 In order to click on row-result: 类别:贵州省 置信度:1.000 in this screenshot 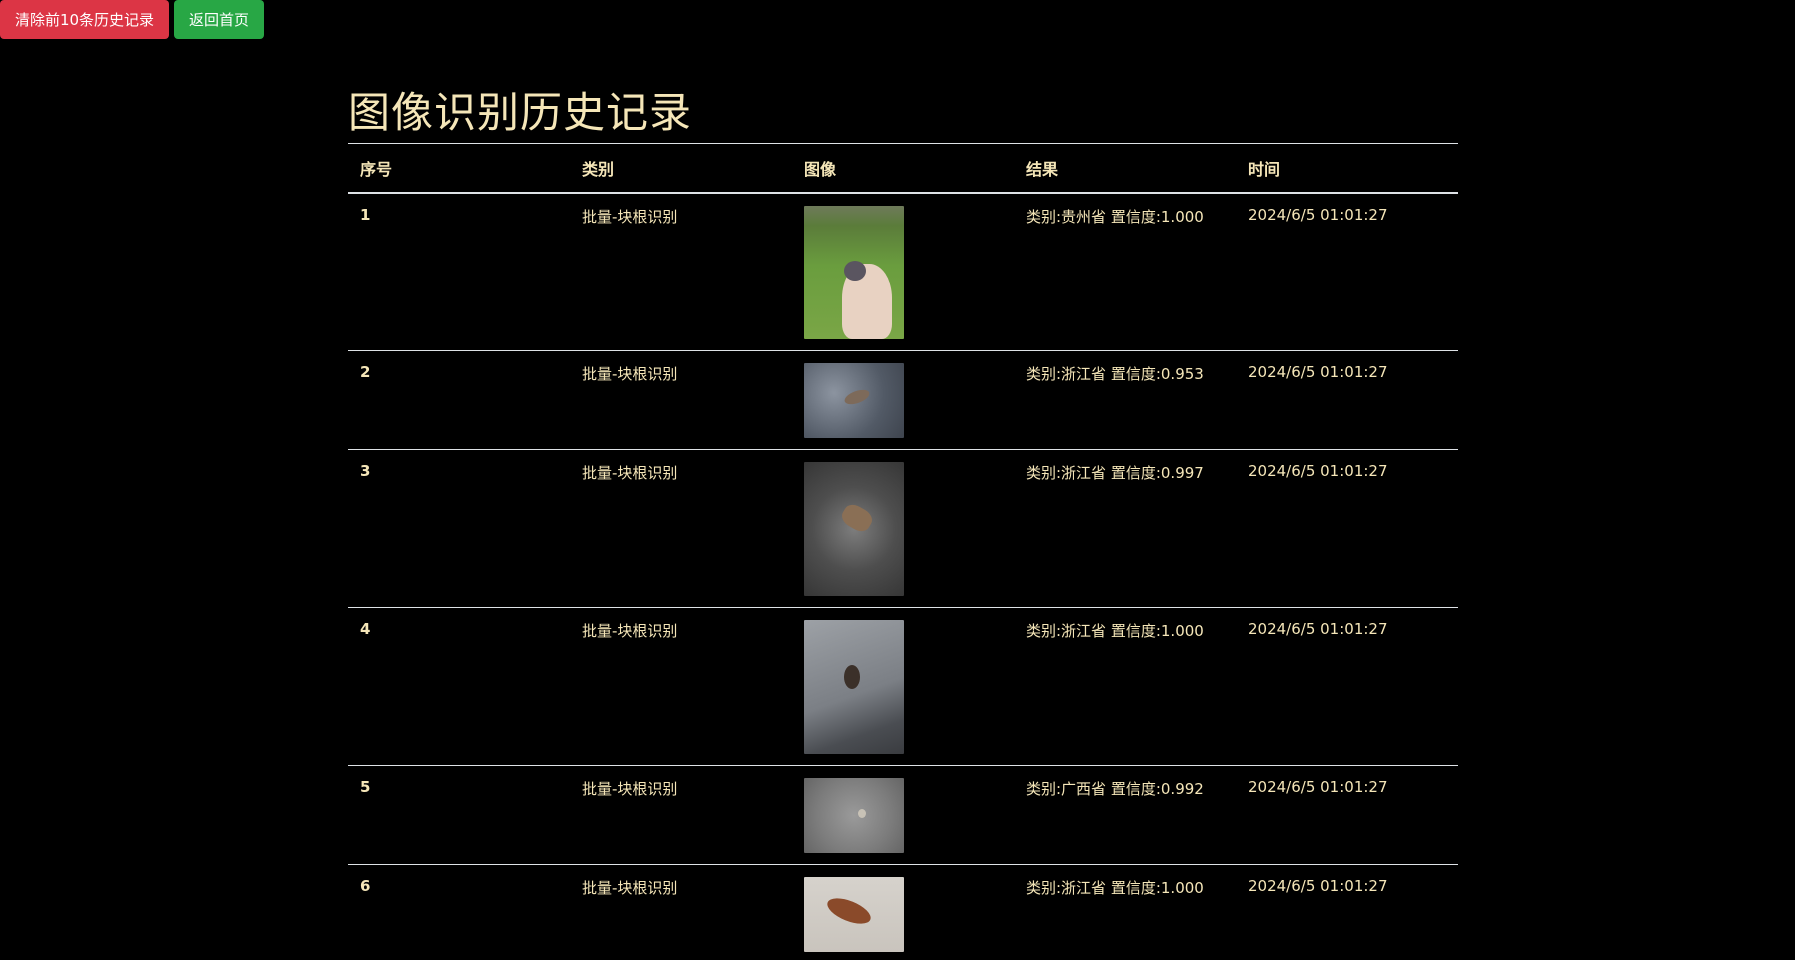, I will do `click(1125, 272)`.